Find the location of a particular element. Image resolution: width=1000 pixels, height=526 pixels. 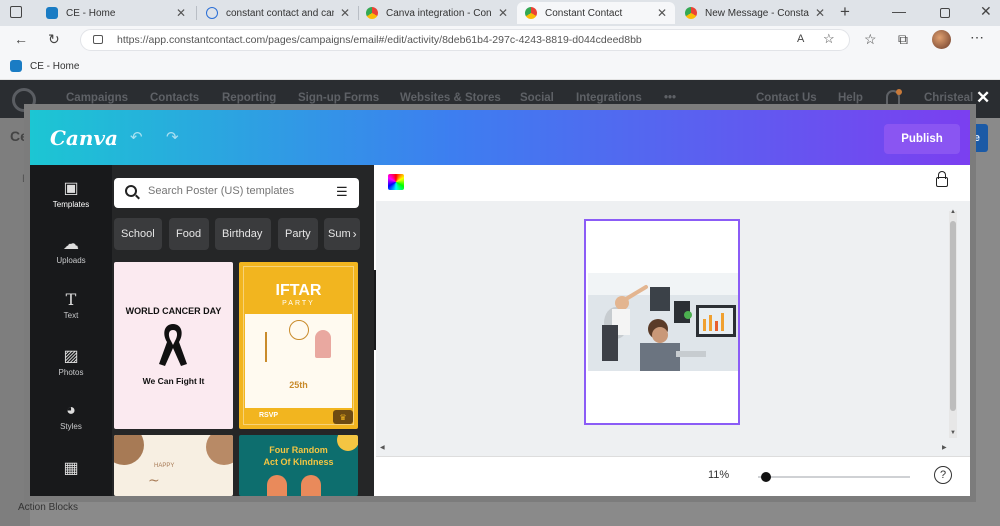

tab-actions-icon is located at coordinates (16, 12).